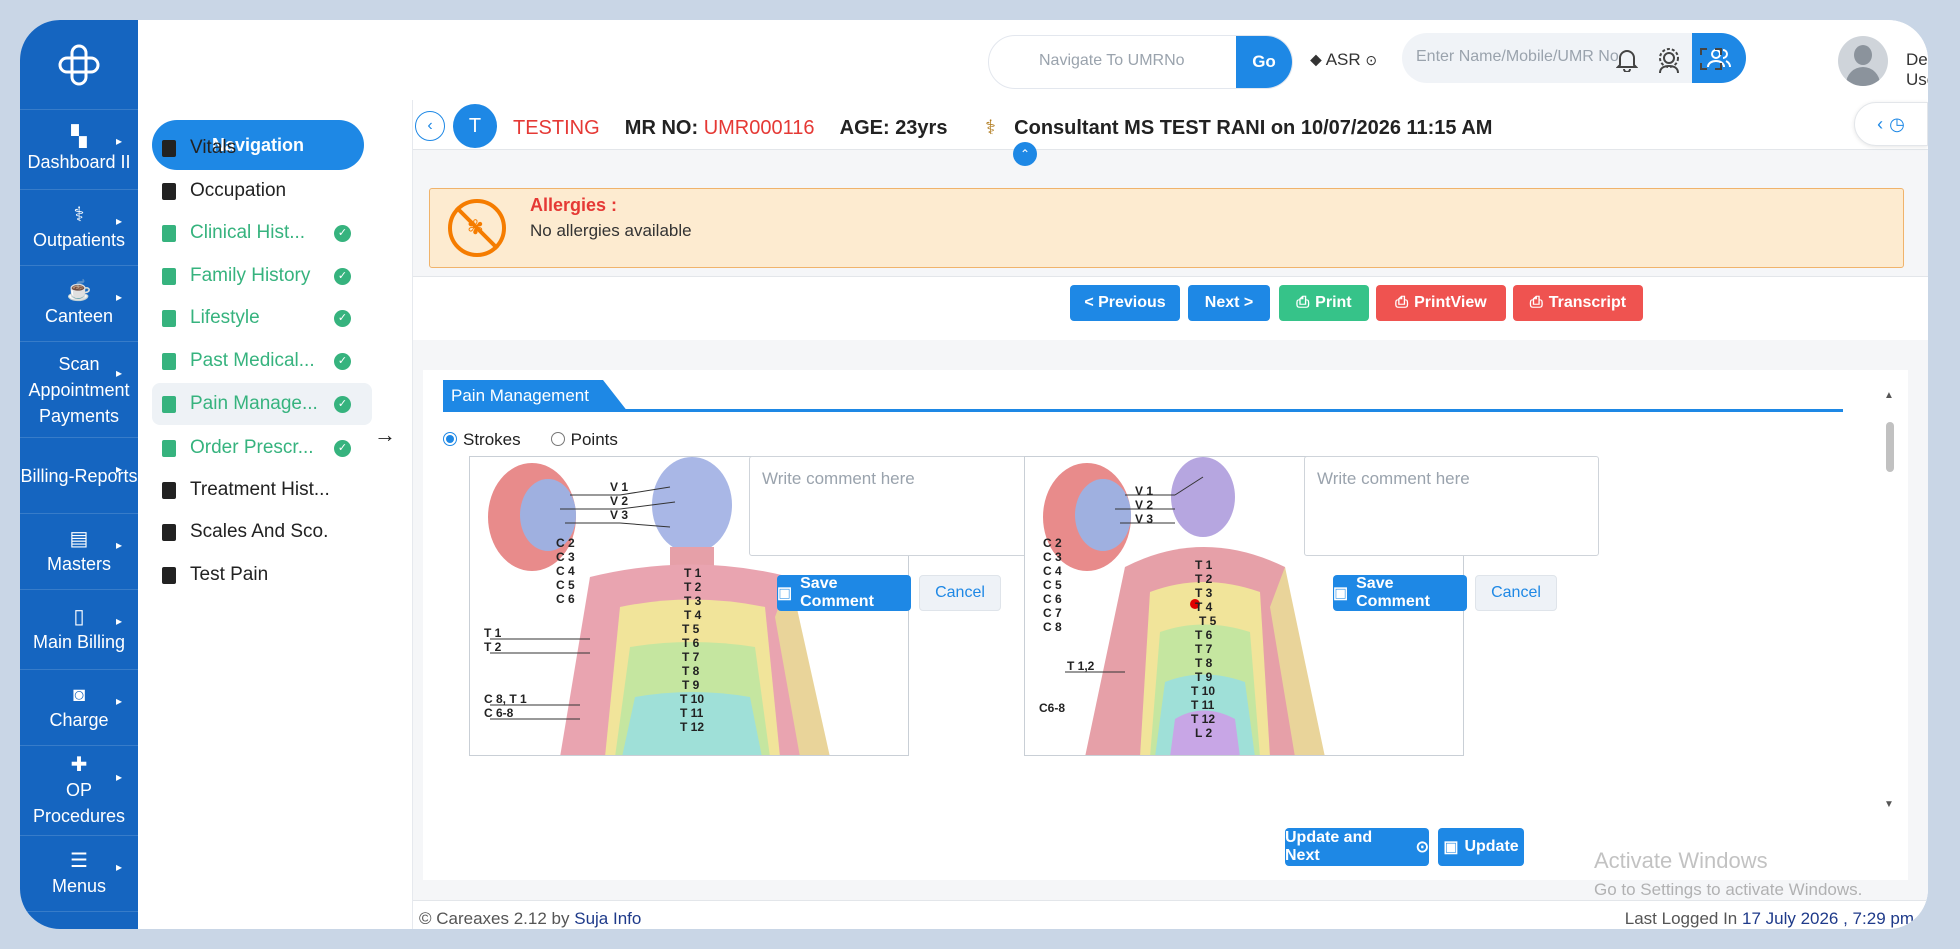 The width and height of the screenshot is (1960, 949). Describe the element at coordinates (1578, 303) in the screenshot. I see `transcript-button: ⎙ Transcript` at that location.